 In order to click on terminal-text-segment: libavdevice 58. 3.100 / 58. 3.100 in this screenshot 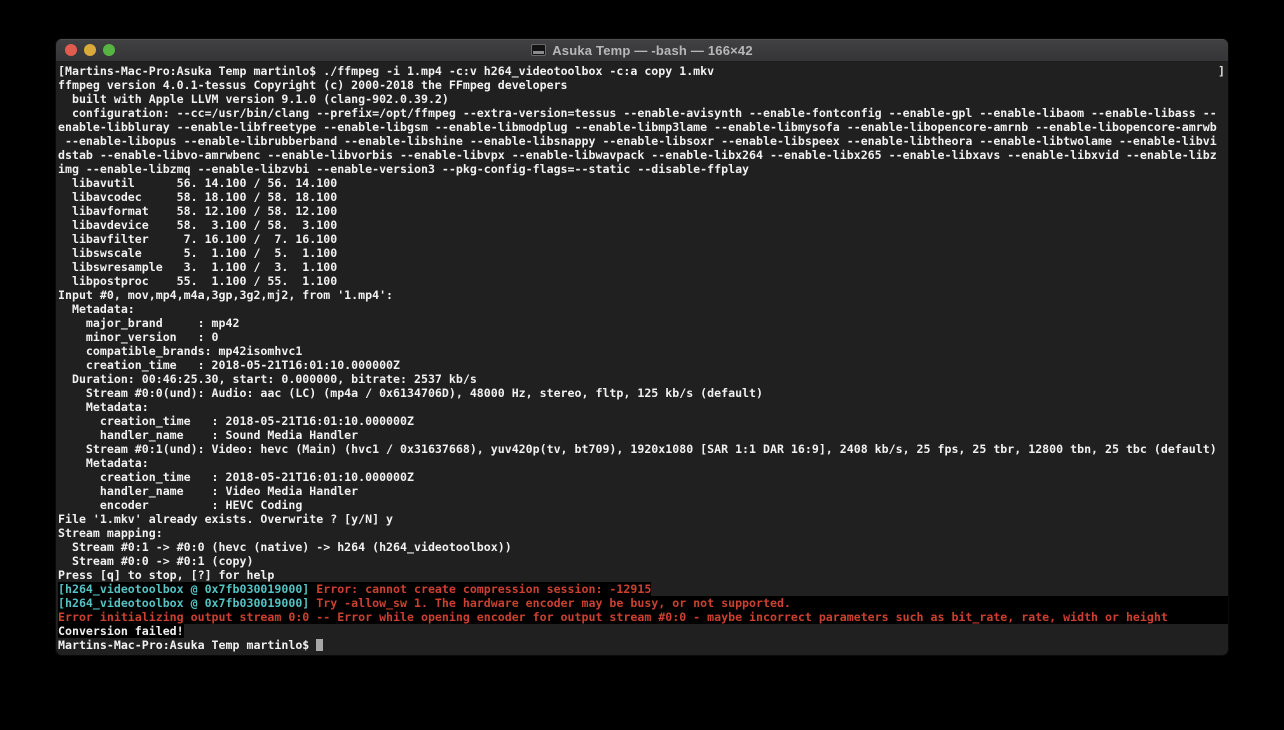, I will do `click(198, 225)`.